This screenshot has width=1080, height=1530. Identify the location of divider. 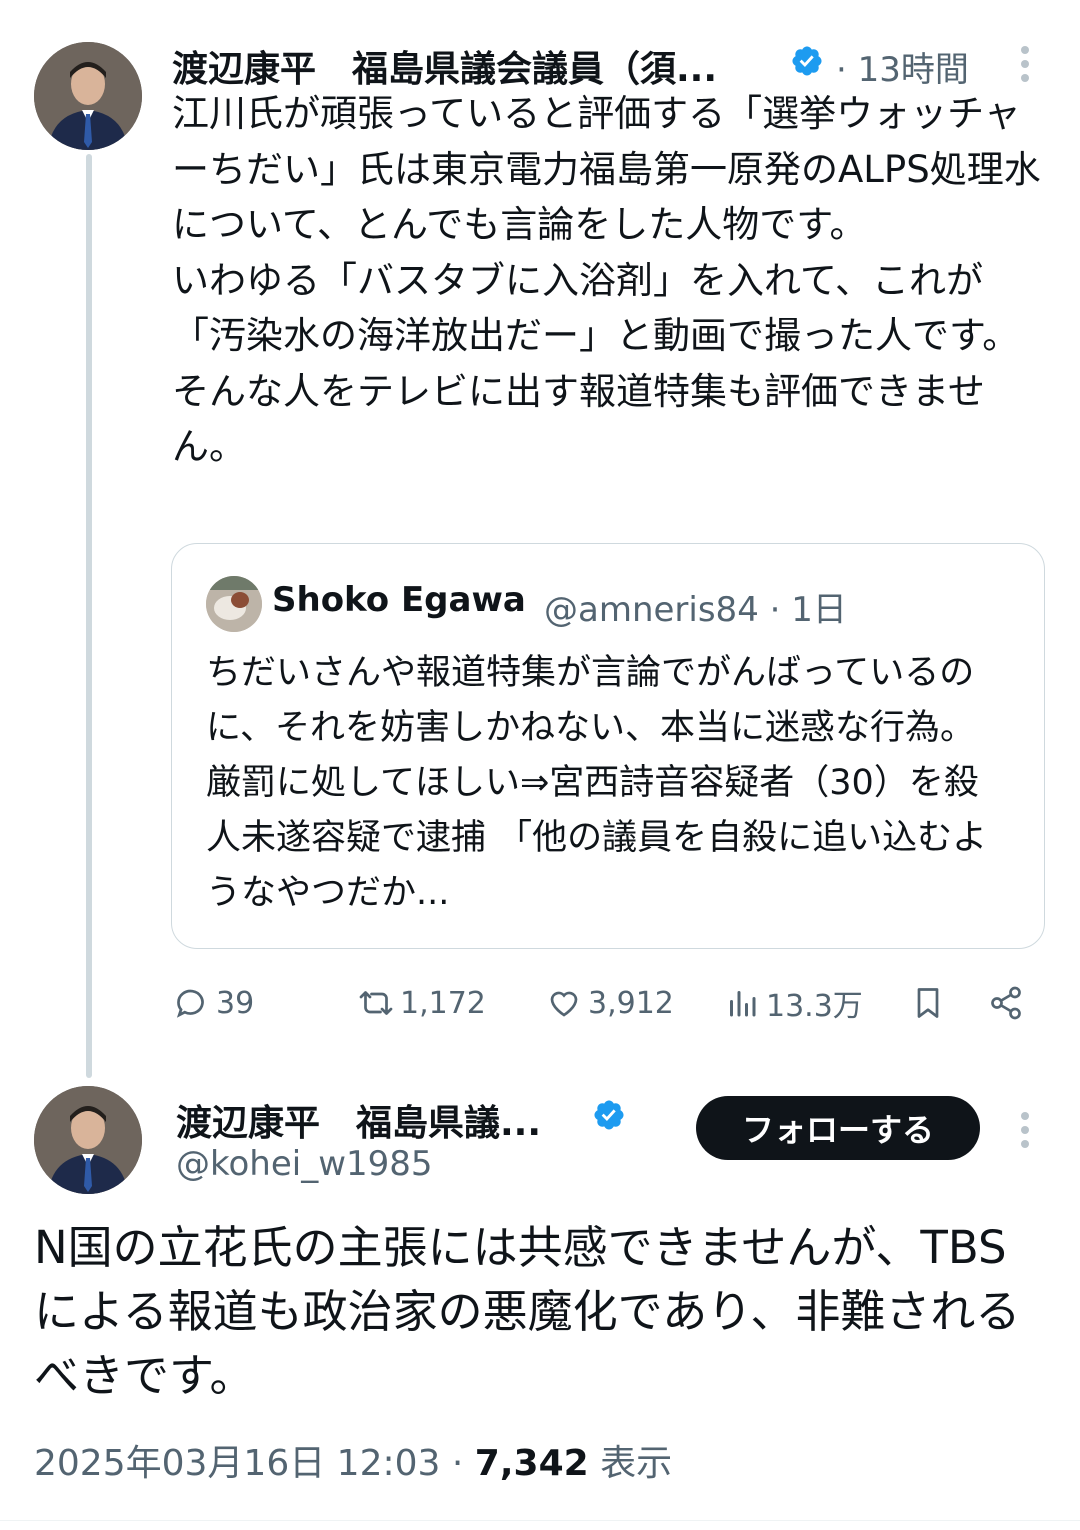
(540, 1520).